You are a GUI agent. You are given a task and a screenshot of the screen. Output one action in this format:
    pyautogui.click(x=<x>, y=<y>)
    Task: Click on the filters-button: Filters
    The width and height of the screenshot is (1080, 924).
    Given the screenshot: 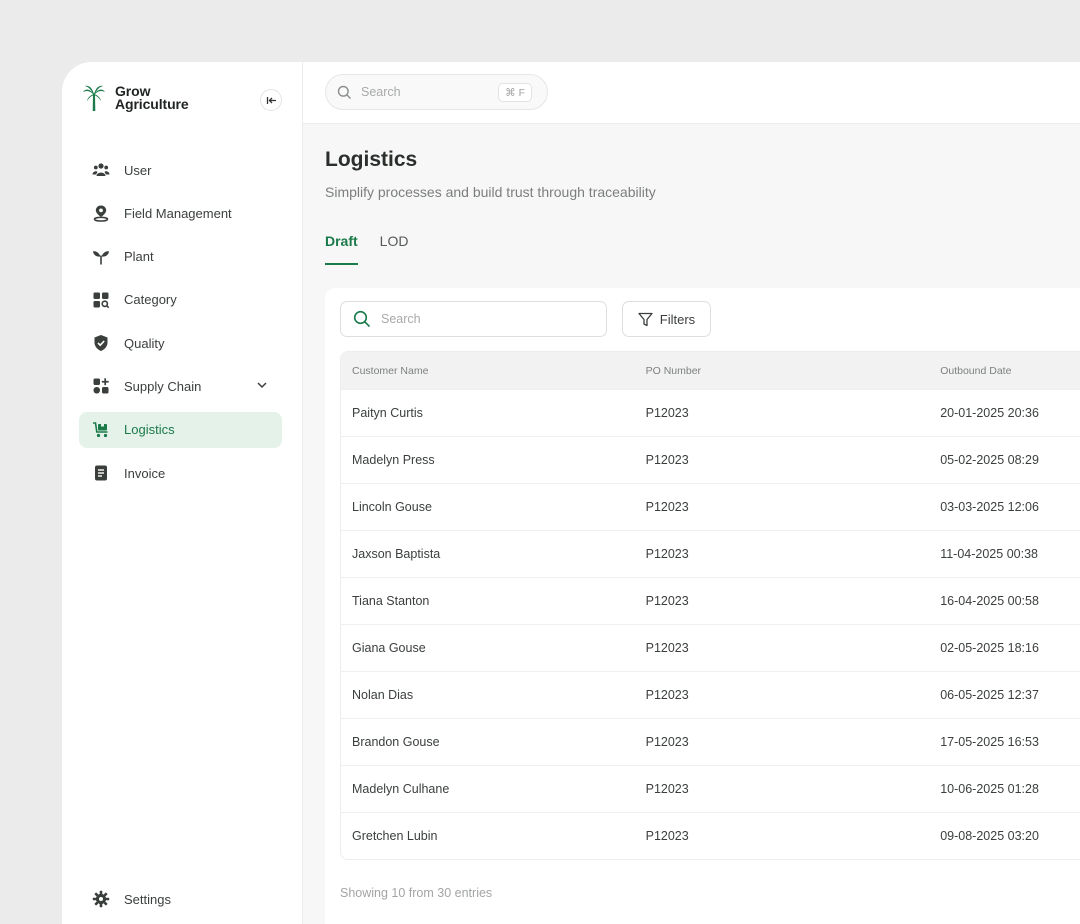 What is the action you would take?
    pyautogui.click(x=666, y=319)
    